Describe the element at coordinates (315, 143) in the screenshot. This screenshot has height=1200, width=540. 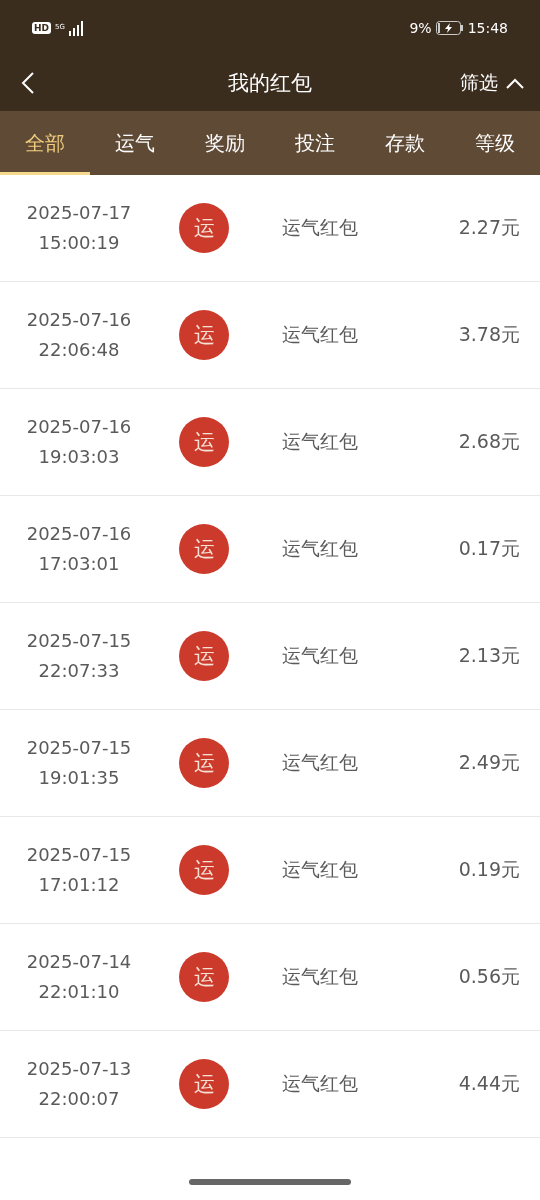
I see `tab: 投注` at that location.